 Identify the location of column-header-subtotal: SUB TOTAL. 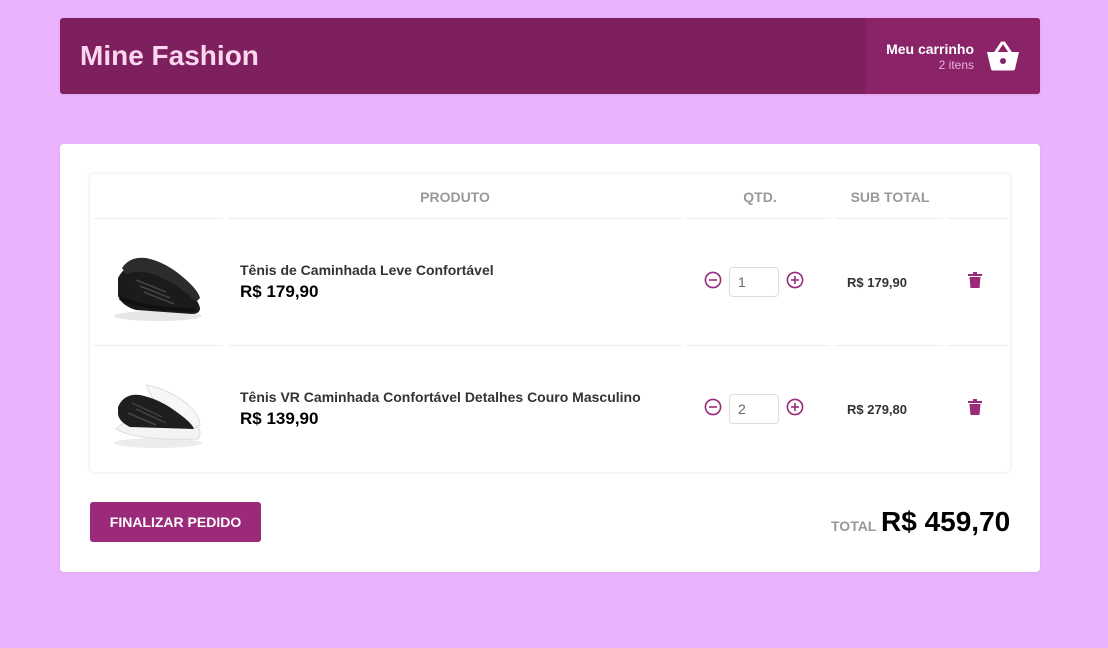
(890, 197).